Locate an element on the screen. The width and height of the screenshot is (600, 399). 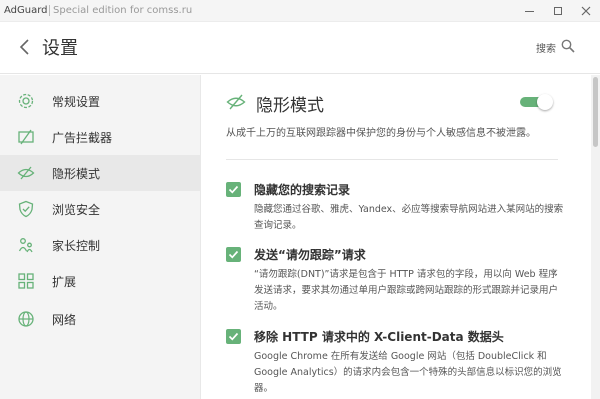
shield-icon is located at coordinates (26, 209).